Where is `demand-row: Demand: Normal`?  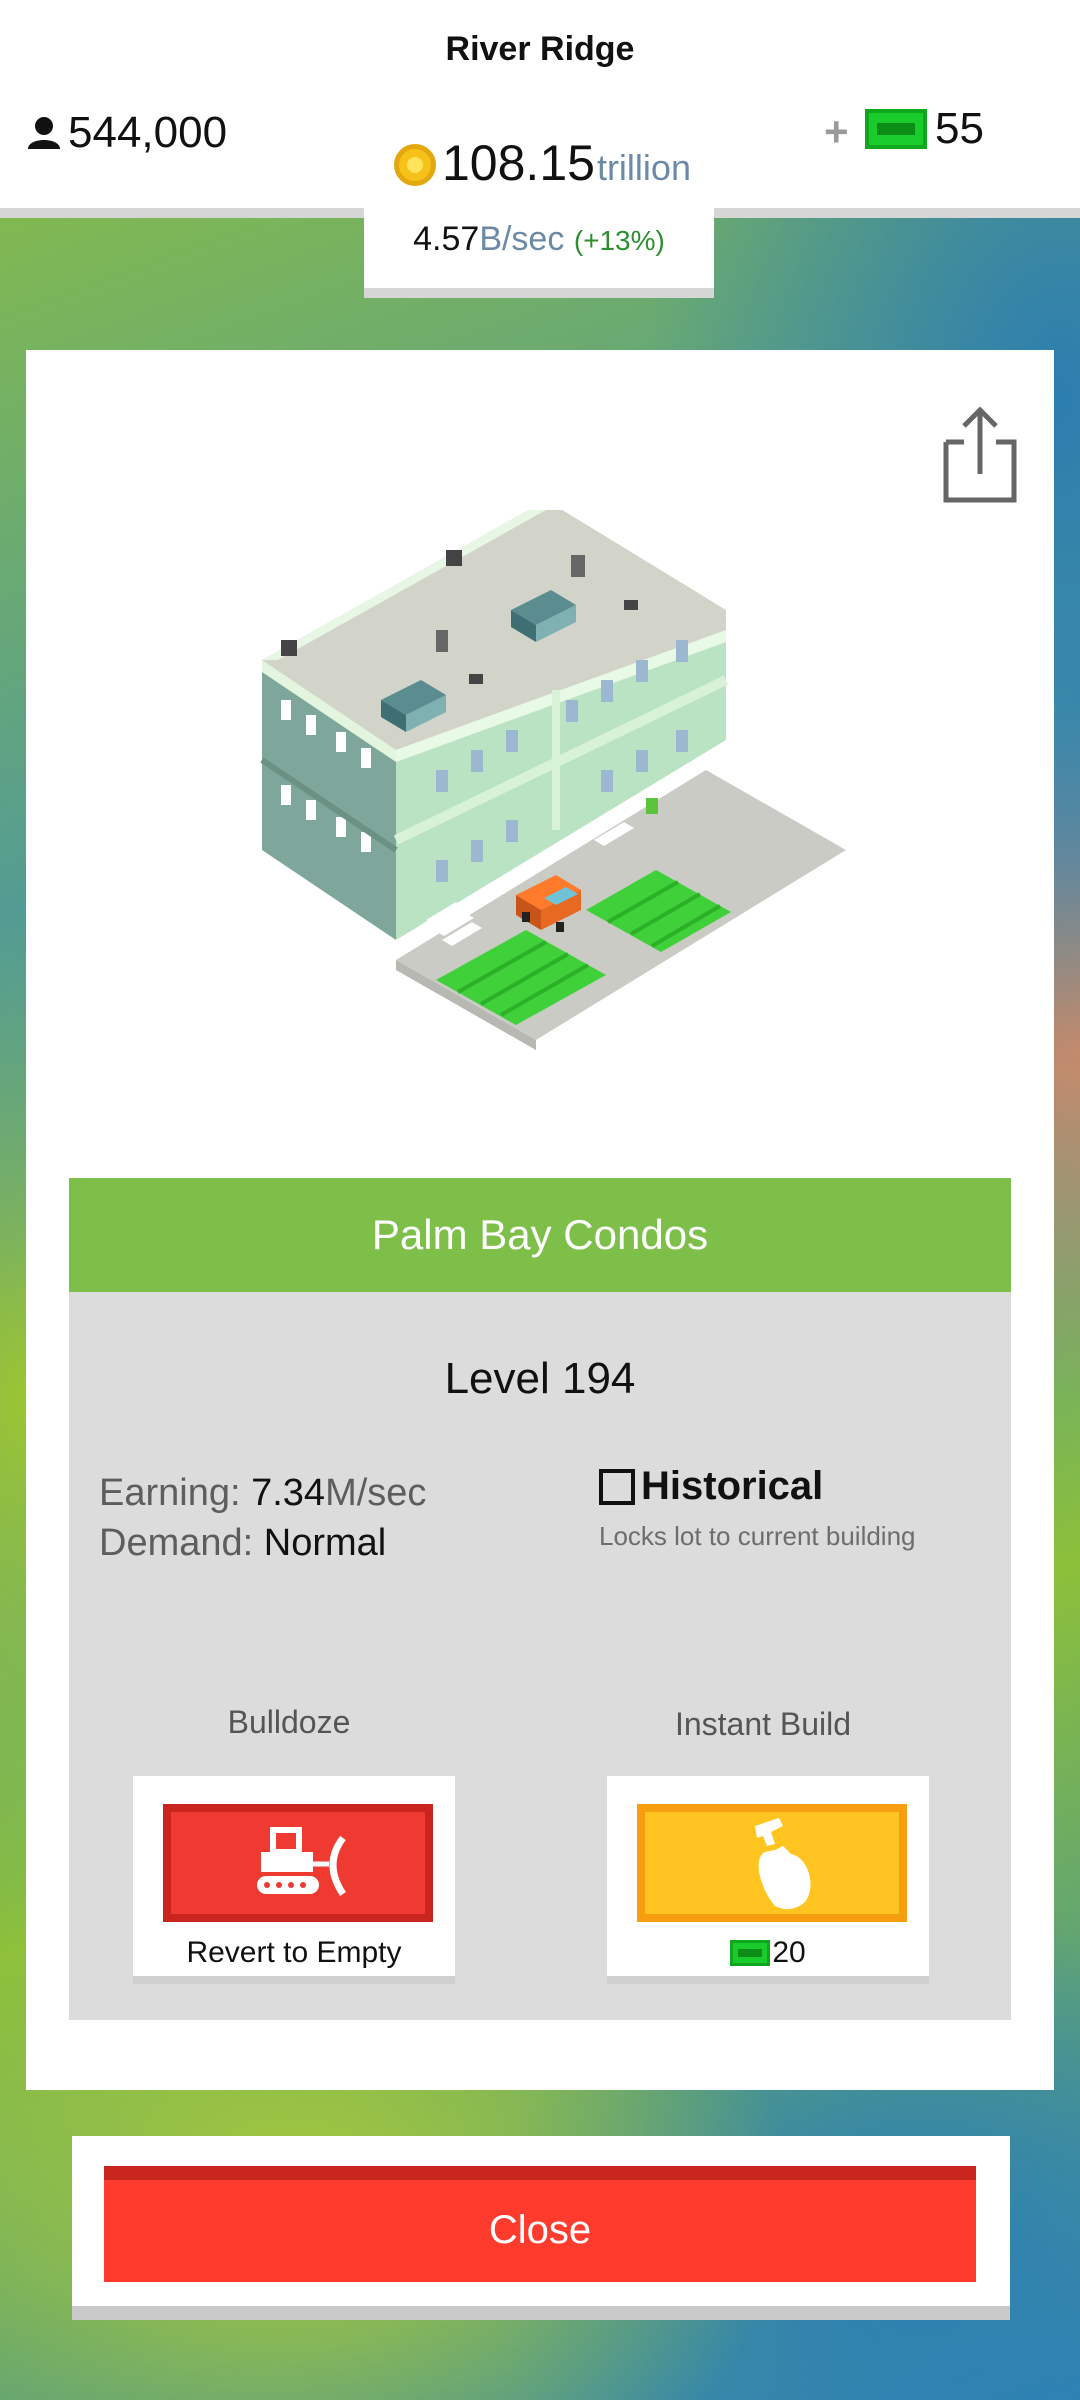 demand-row: Demand: Normal is located at coordinates (262, 1543).